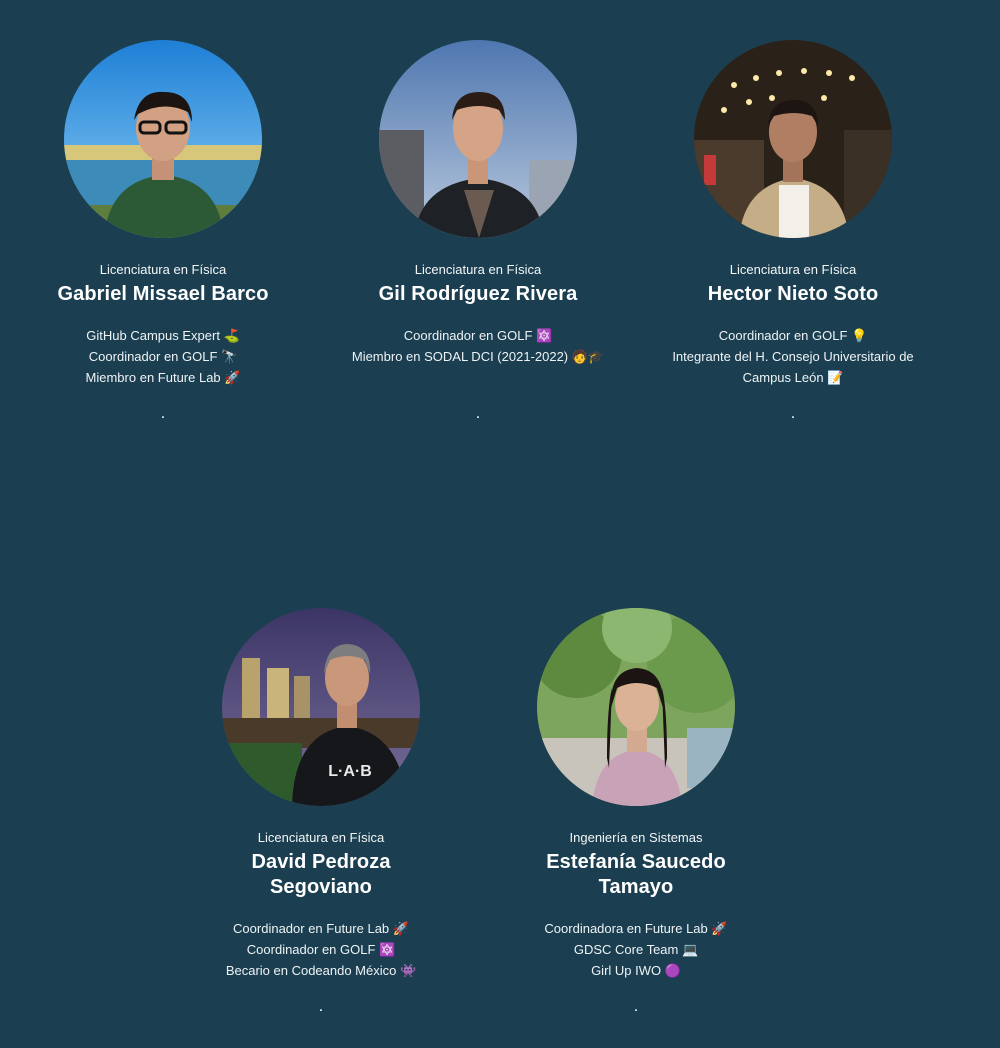 The image size is (1000, 1048). I want to click on member-name: Gabriel Missael Barco, so click(163, 294).